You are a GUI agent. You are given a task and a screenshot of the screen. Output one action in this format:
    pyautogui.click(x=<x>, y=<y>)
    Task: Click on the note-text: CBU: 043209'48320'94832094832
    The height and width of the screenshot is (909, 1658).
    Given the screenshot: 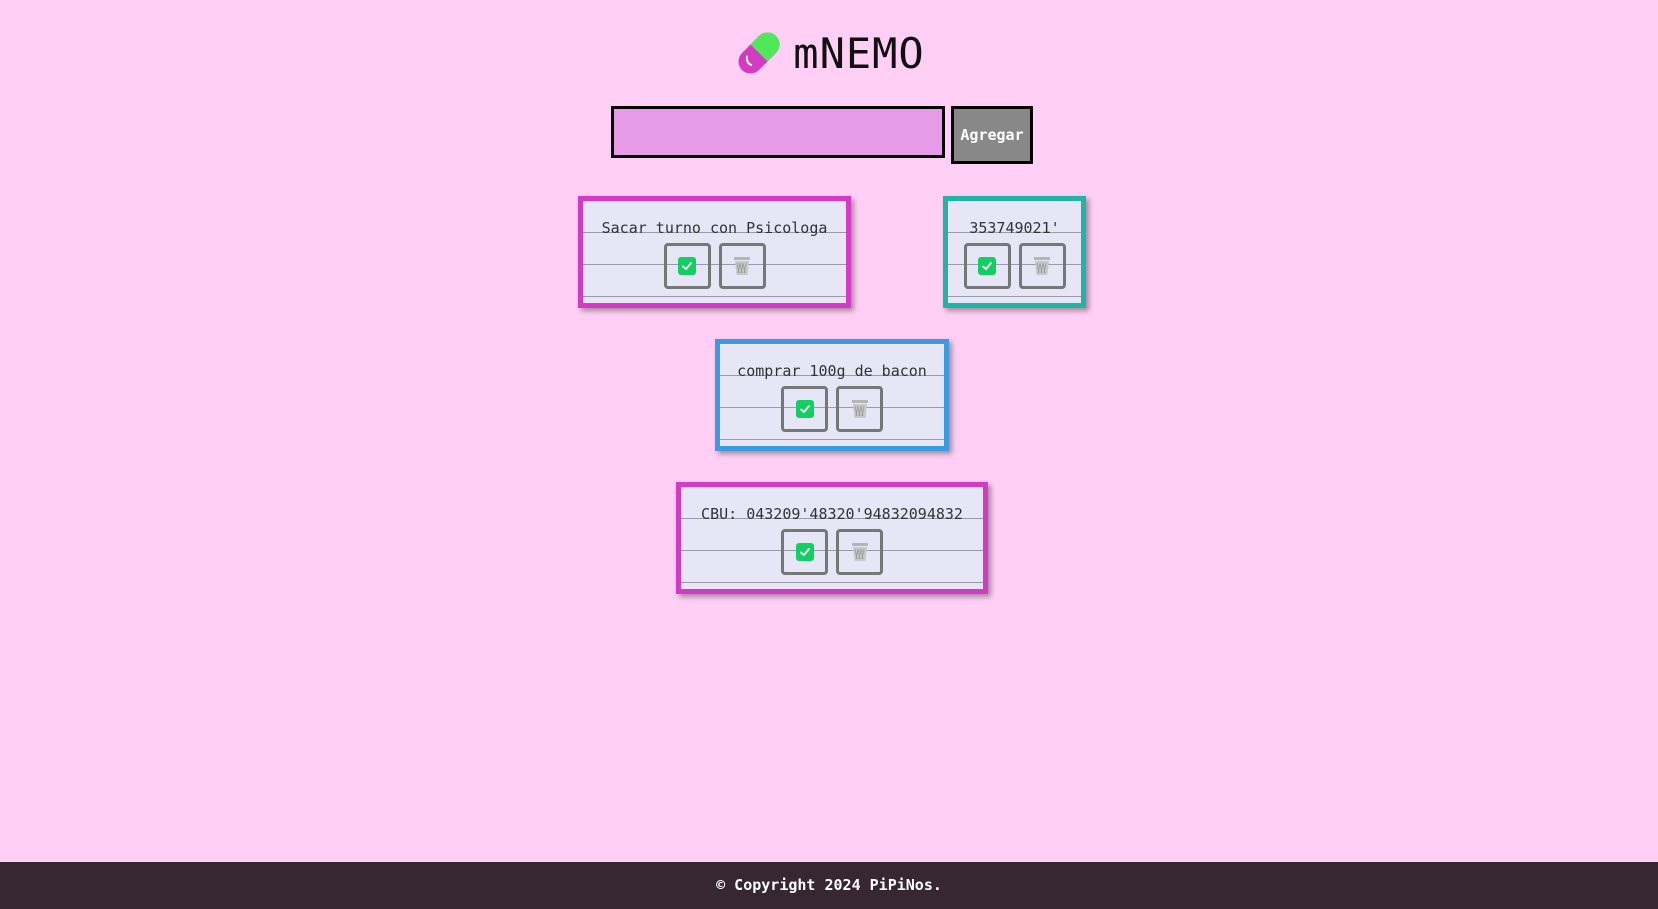 What is the action you would take?
    pyautogui.click(x=832, y=514)
    